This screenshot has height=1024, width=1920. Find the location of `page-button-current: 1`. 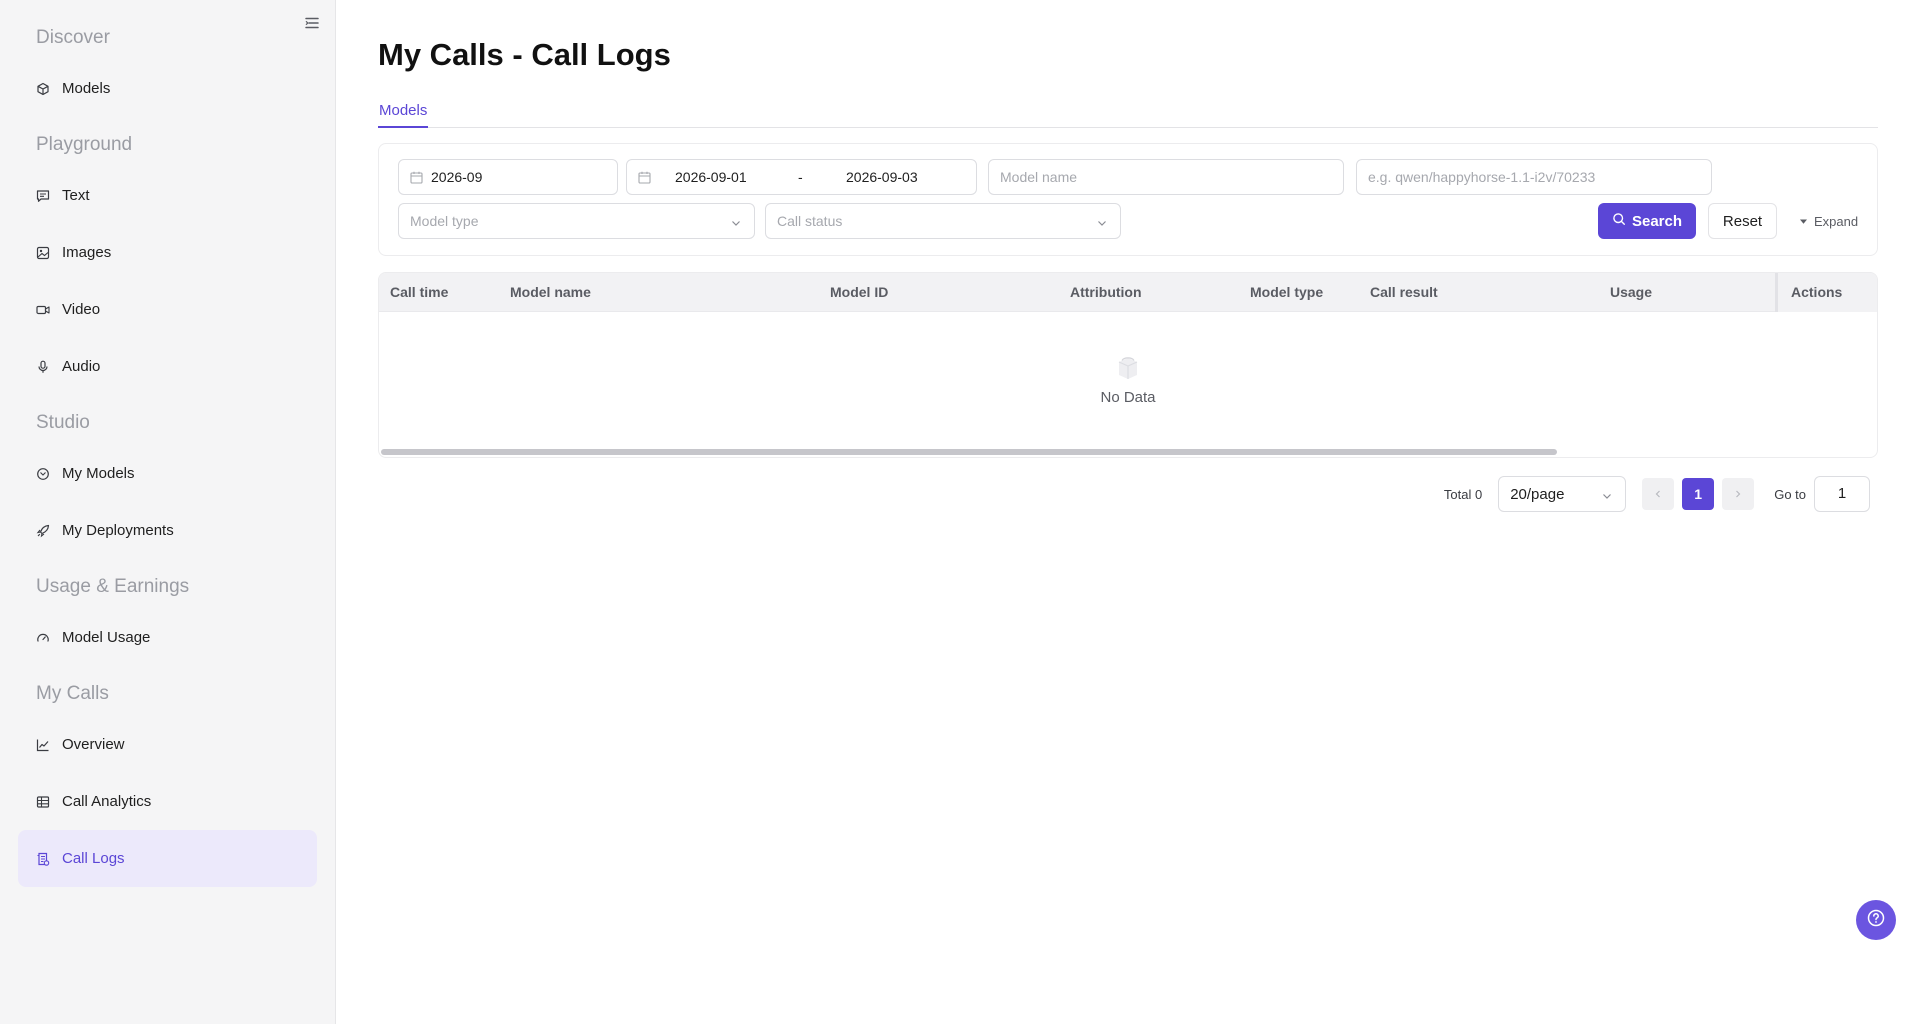

page-button-current: 1 is located at coordinates (1698, 494).